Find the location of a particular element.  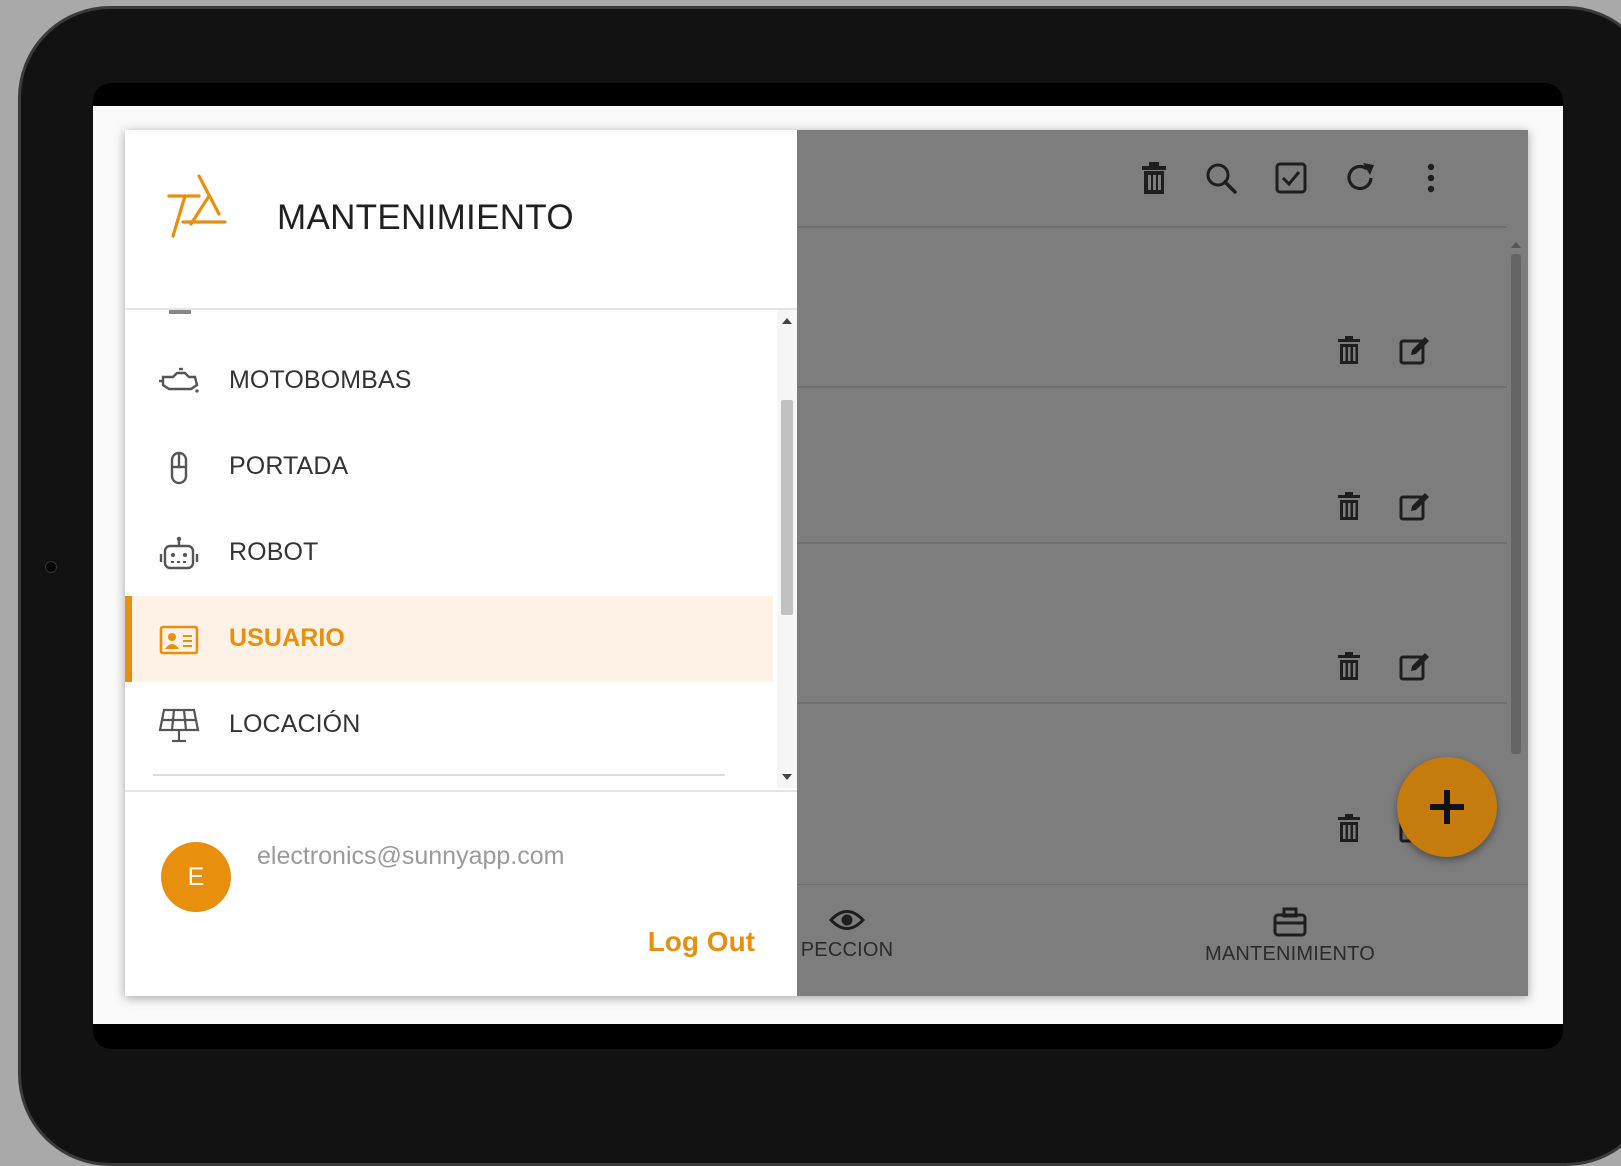

sidebar-item-label: ROBOT is located at coordinates (274, 552).